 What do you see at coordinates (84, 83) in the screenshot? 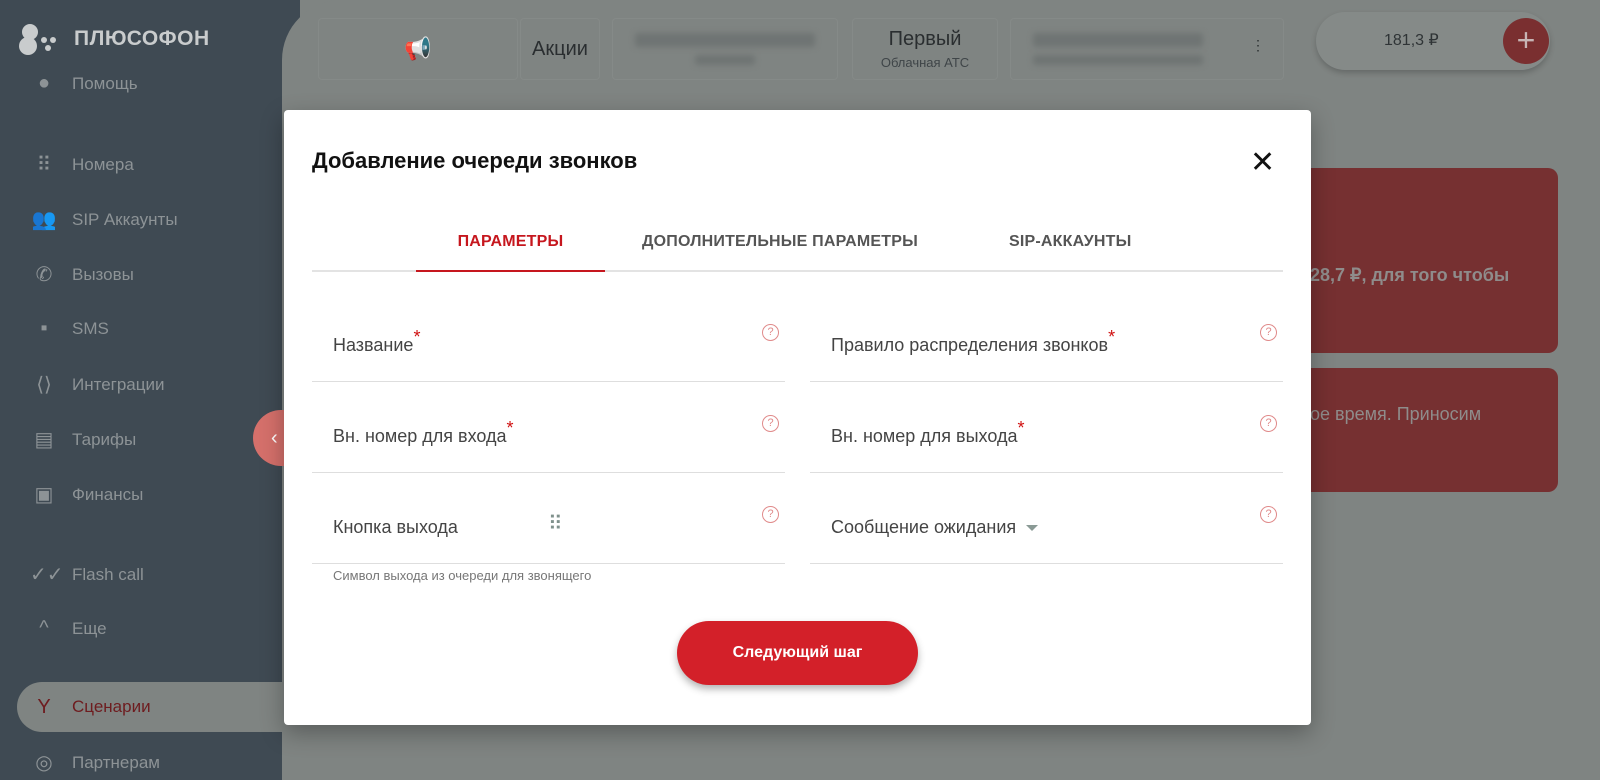
I see `sidebar-item-help: ● Помощь` at bounding box center [84, 83].